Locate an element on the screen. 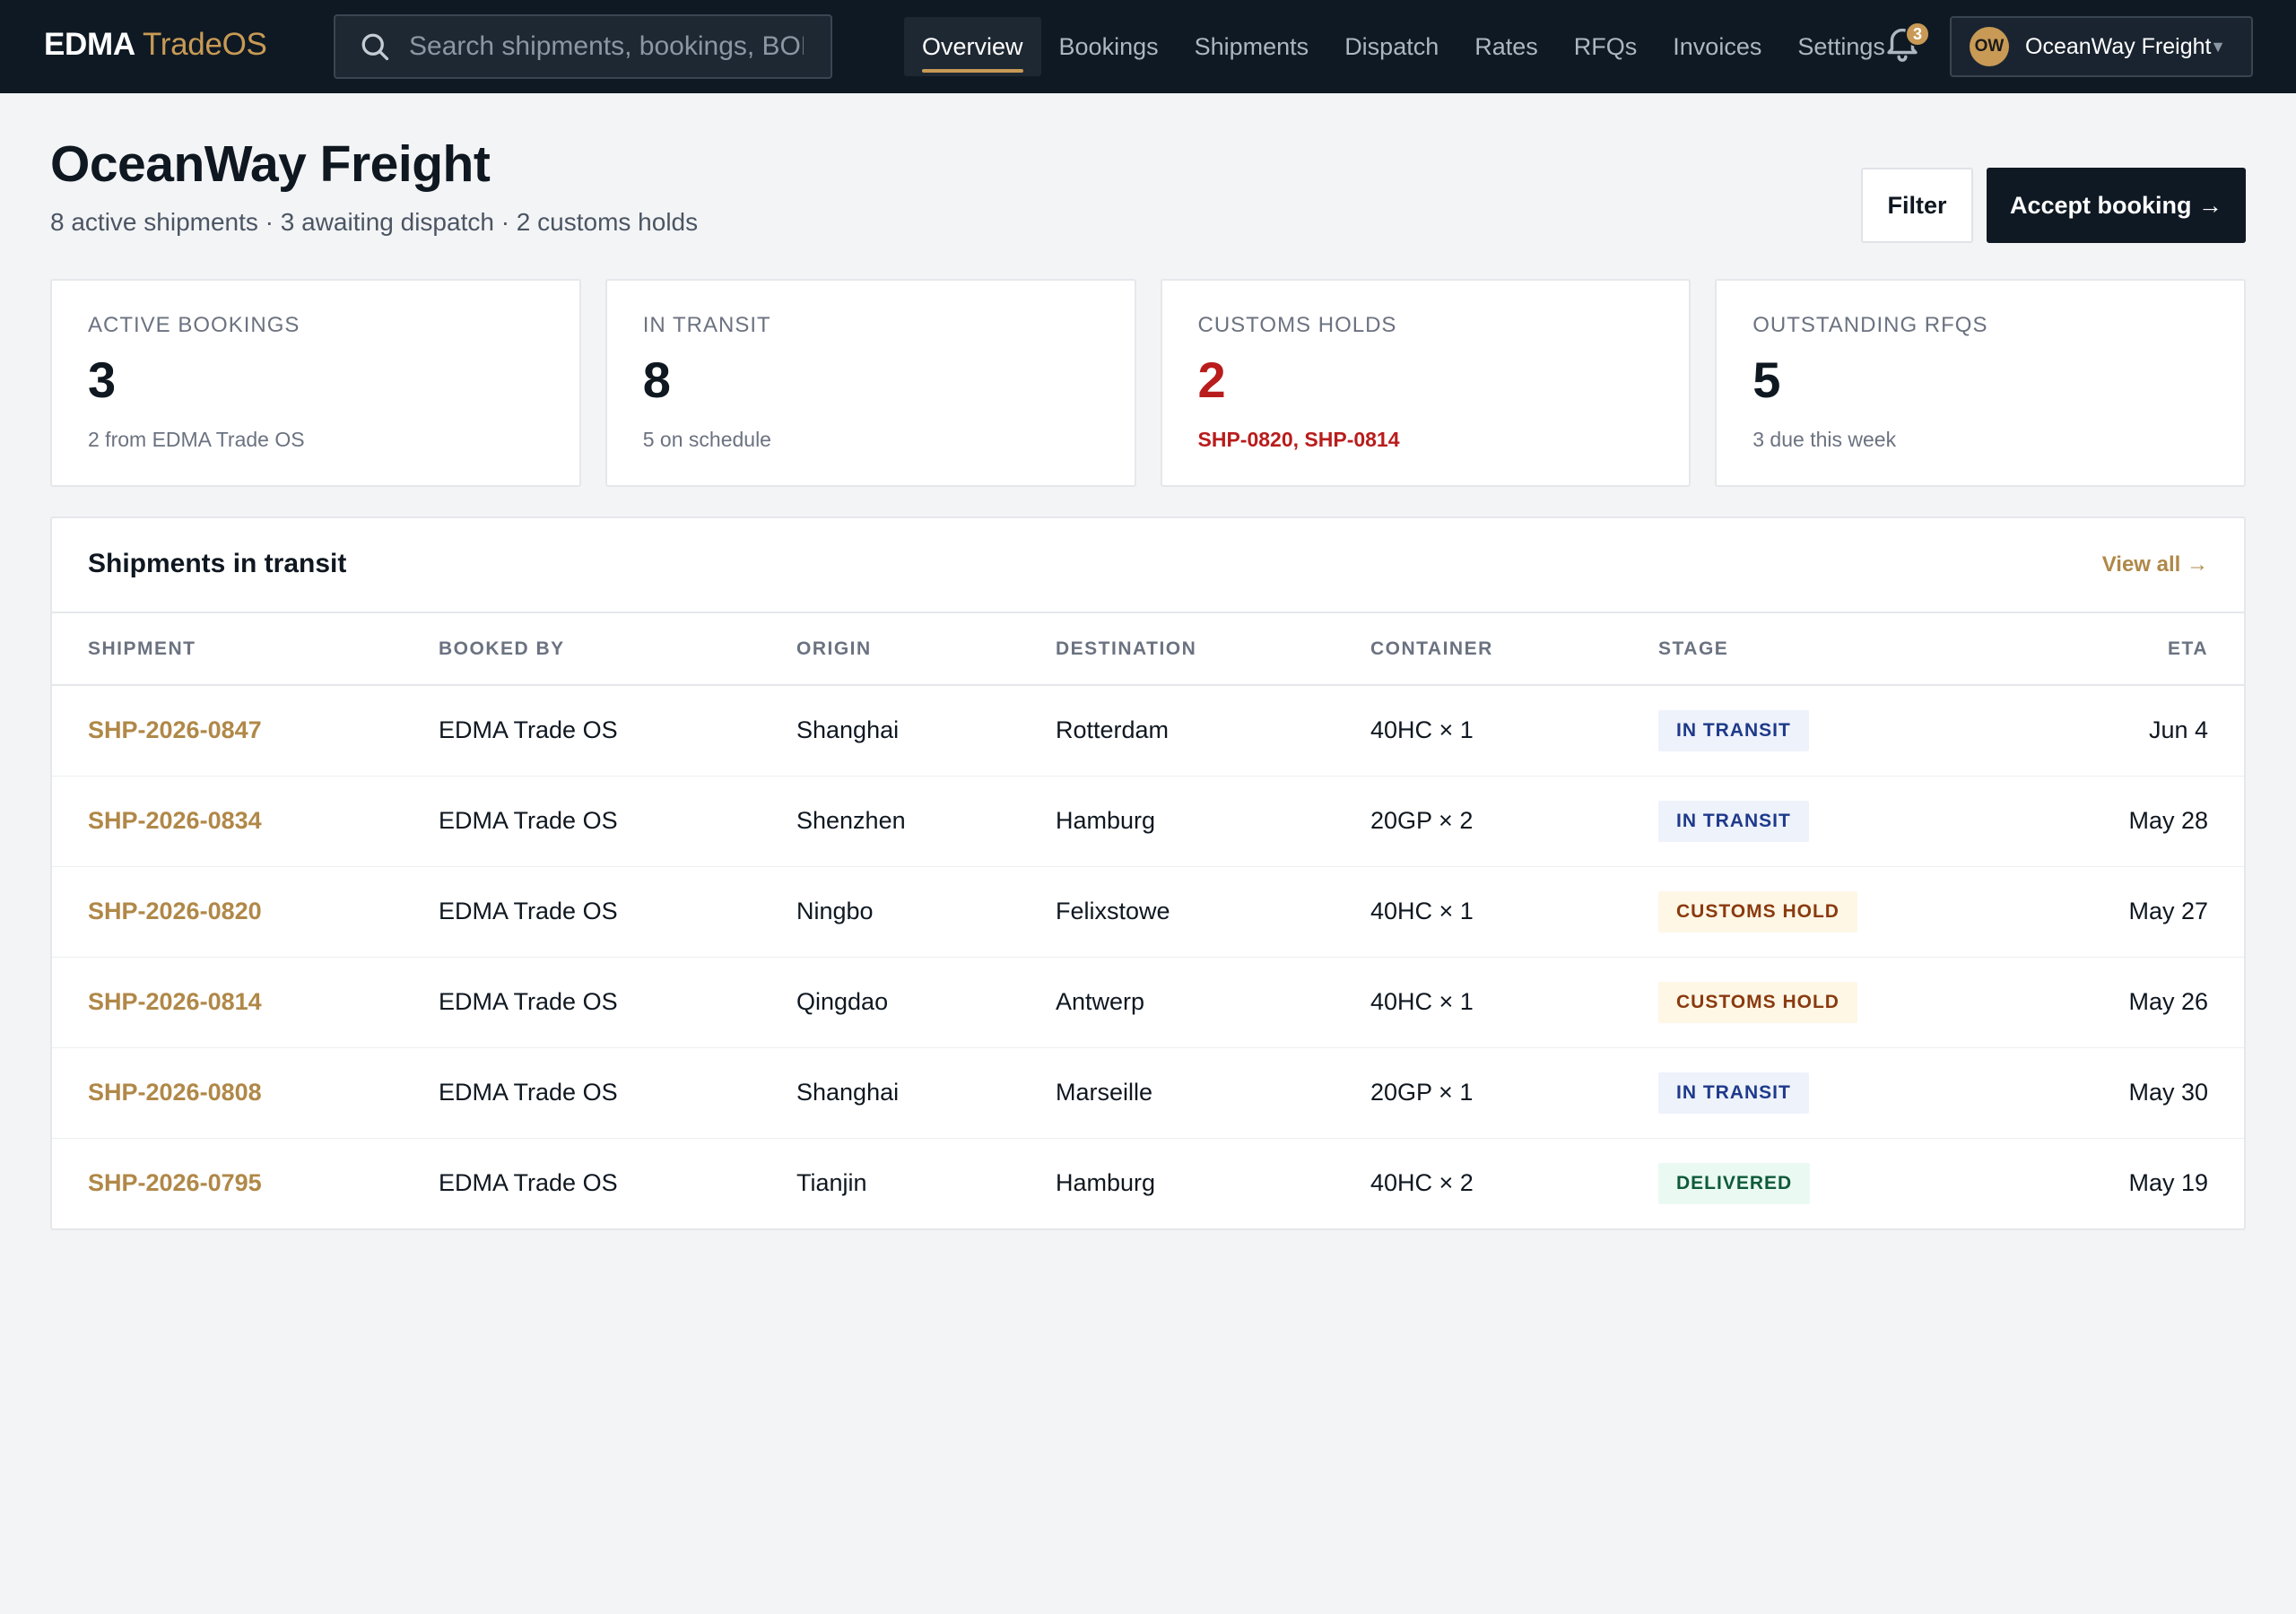 The width and height of the screenshot is (2296, 1614). column-header: STAGE is located at coordinates (1864, 649).